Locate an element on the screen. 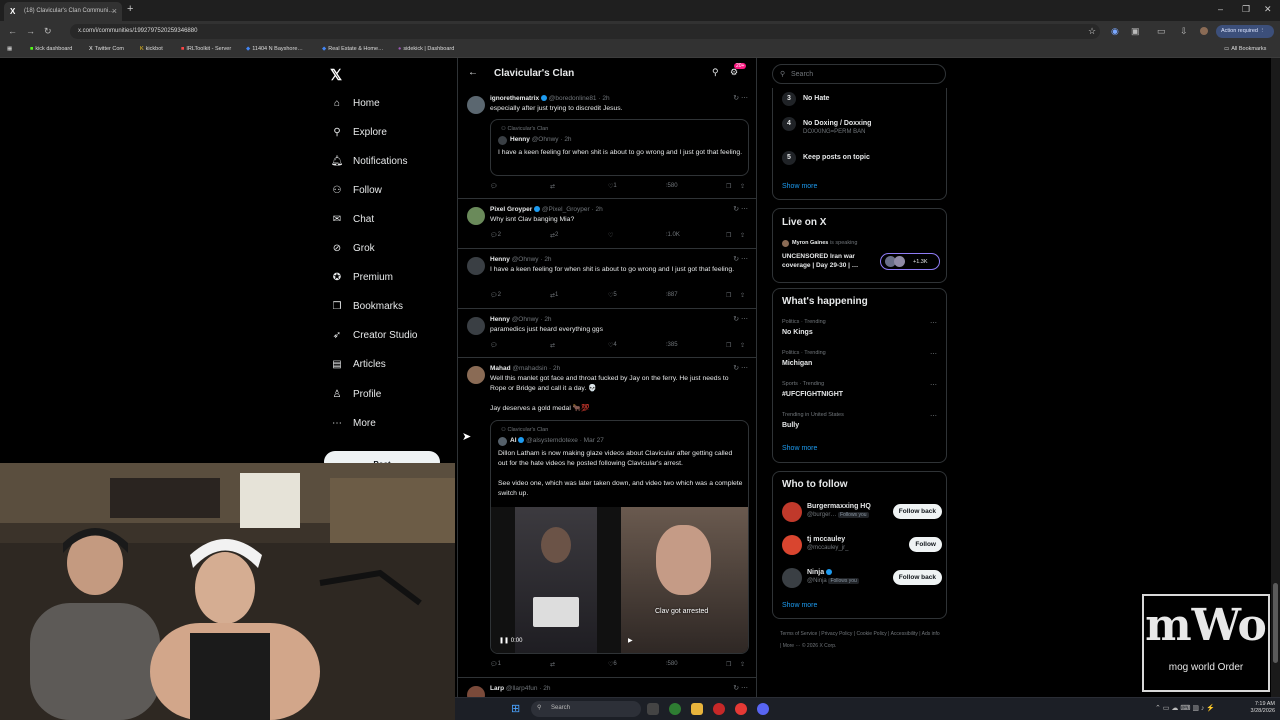 This screenshot has width=1280, height=720. task-view-icon is located at coordinates (653, 709).